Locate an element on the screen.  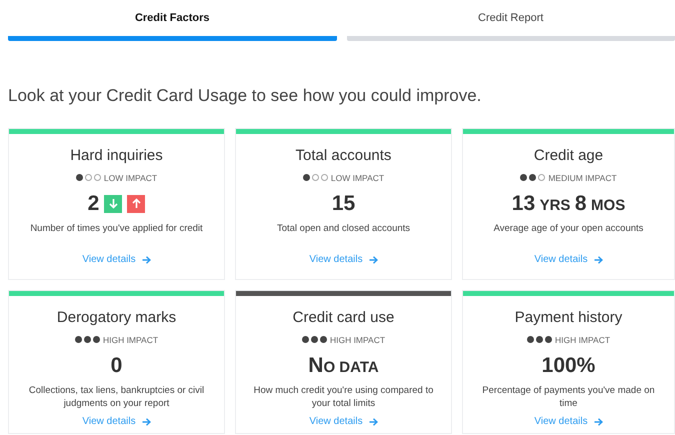
card-title: Payment history is located at coordinates (568, 318).